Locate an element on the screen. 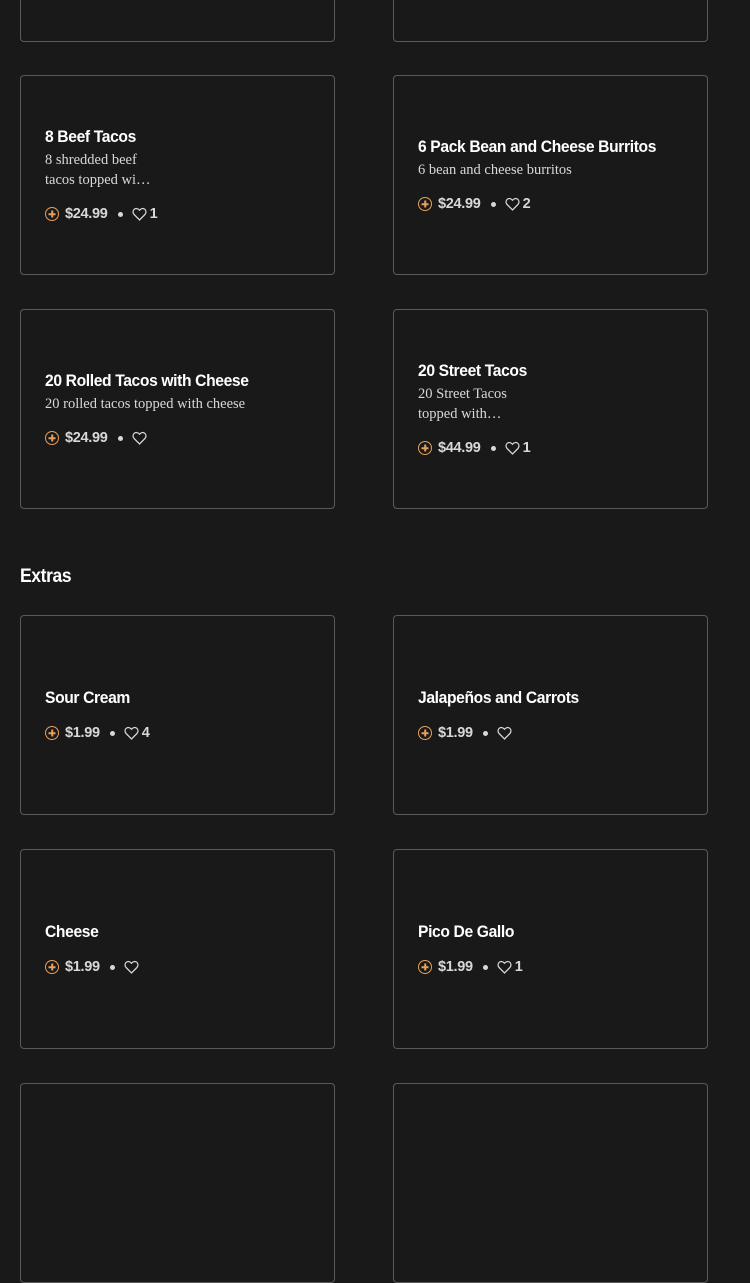  menu-item-card: Jalapeños and Carrots $1.99 is located at coordinates (550, 715).